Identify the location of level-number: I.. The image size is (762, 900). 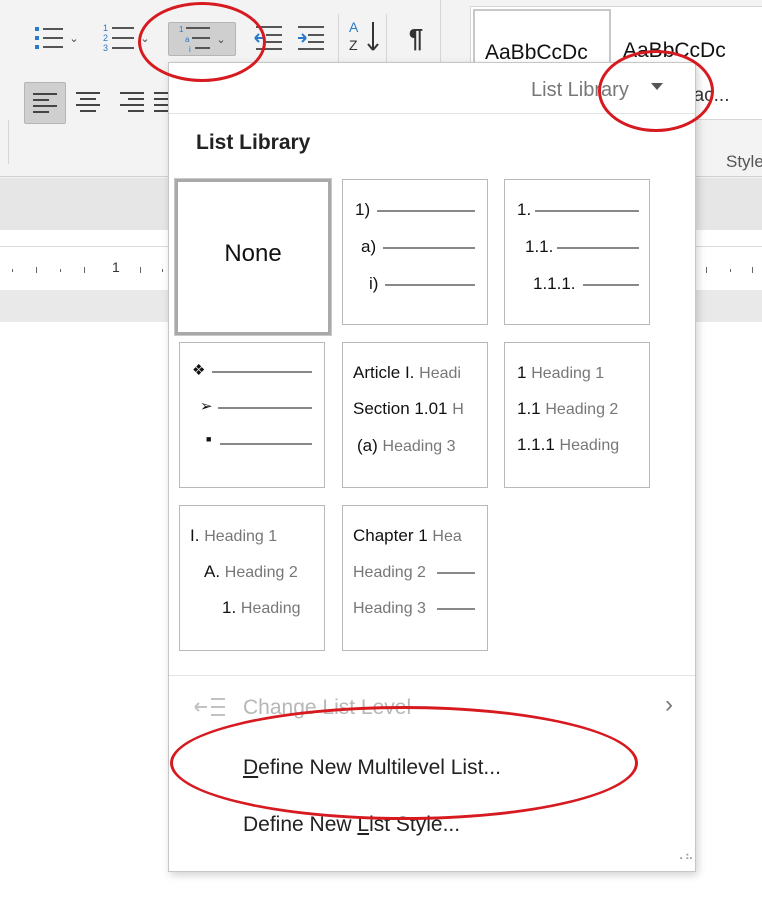
(195, 535).